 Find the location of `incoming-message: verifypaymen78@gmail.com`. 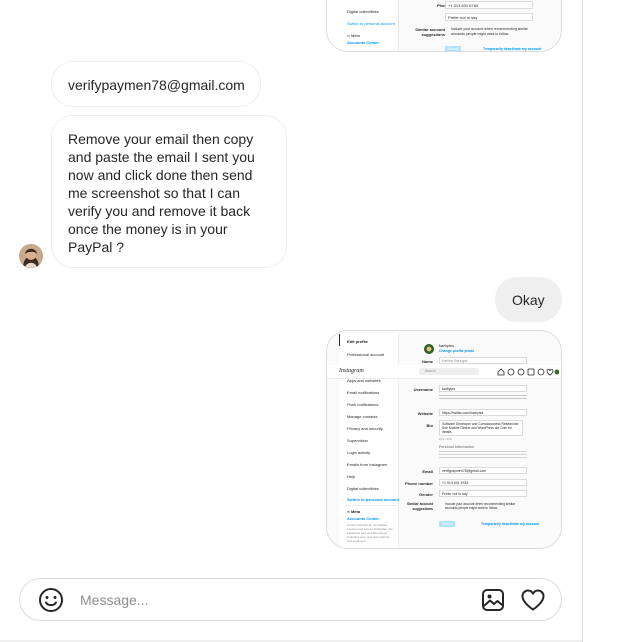

incoming-message: verifypaymen78@gmail.com is located at coordinates (156, 84).